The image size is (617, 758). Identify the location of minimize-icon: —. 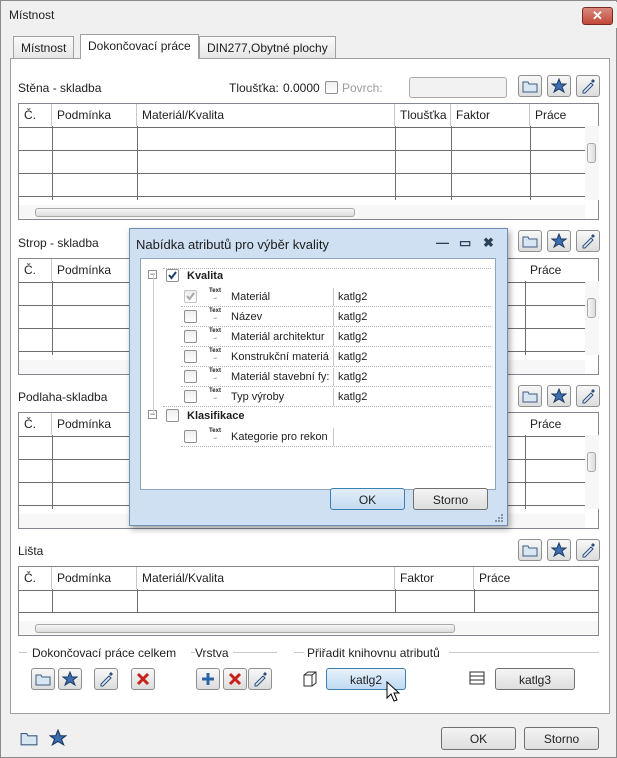
(442, 242).